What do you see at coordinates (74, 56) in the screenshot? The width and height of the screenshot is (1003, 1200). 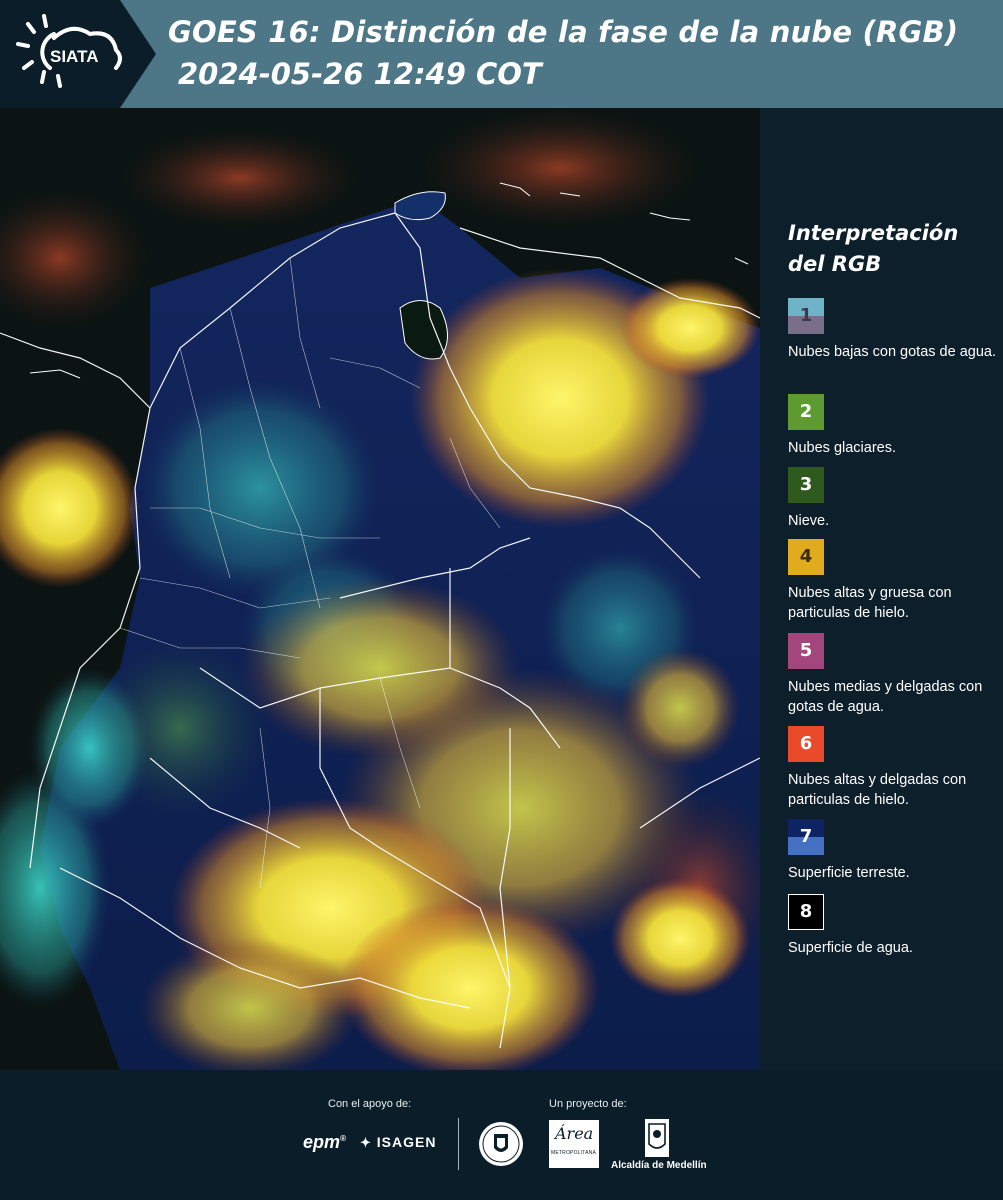 I see `svg-text: SIATA` at bounding box center [74, 56].